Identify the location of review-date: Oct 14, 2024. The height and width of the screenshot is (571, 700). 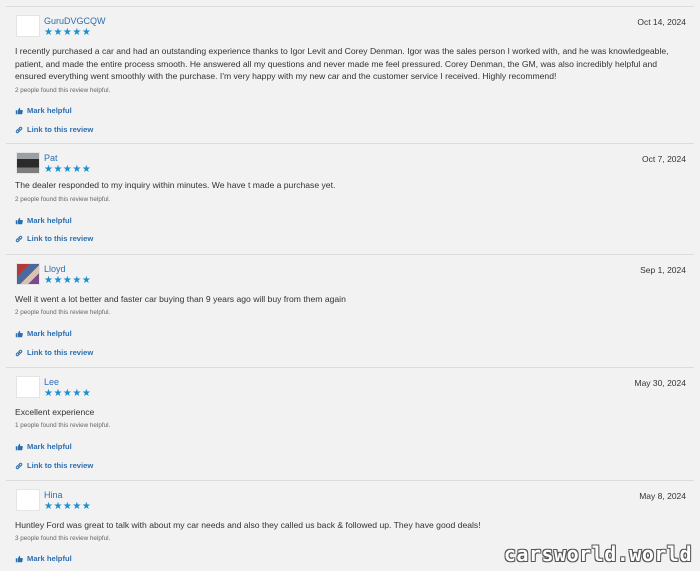
(661, 22).